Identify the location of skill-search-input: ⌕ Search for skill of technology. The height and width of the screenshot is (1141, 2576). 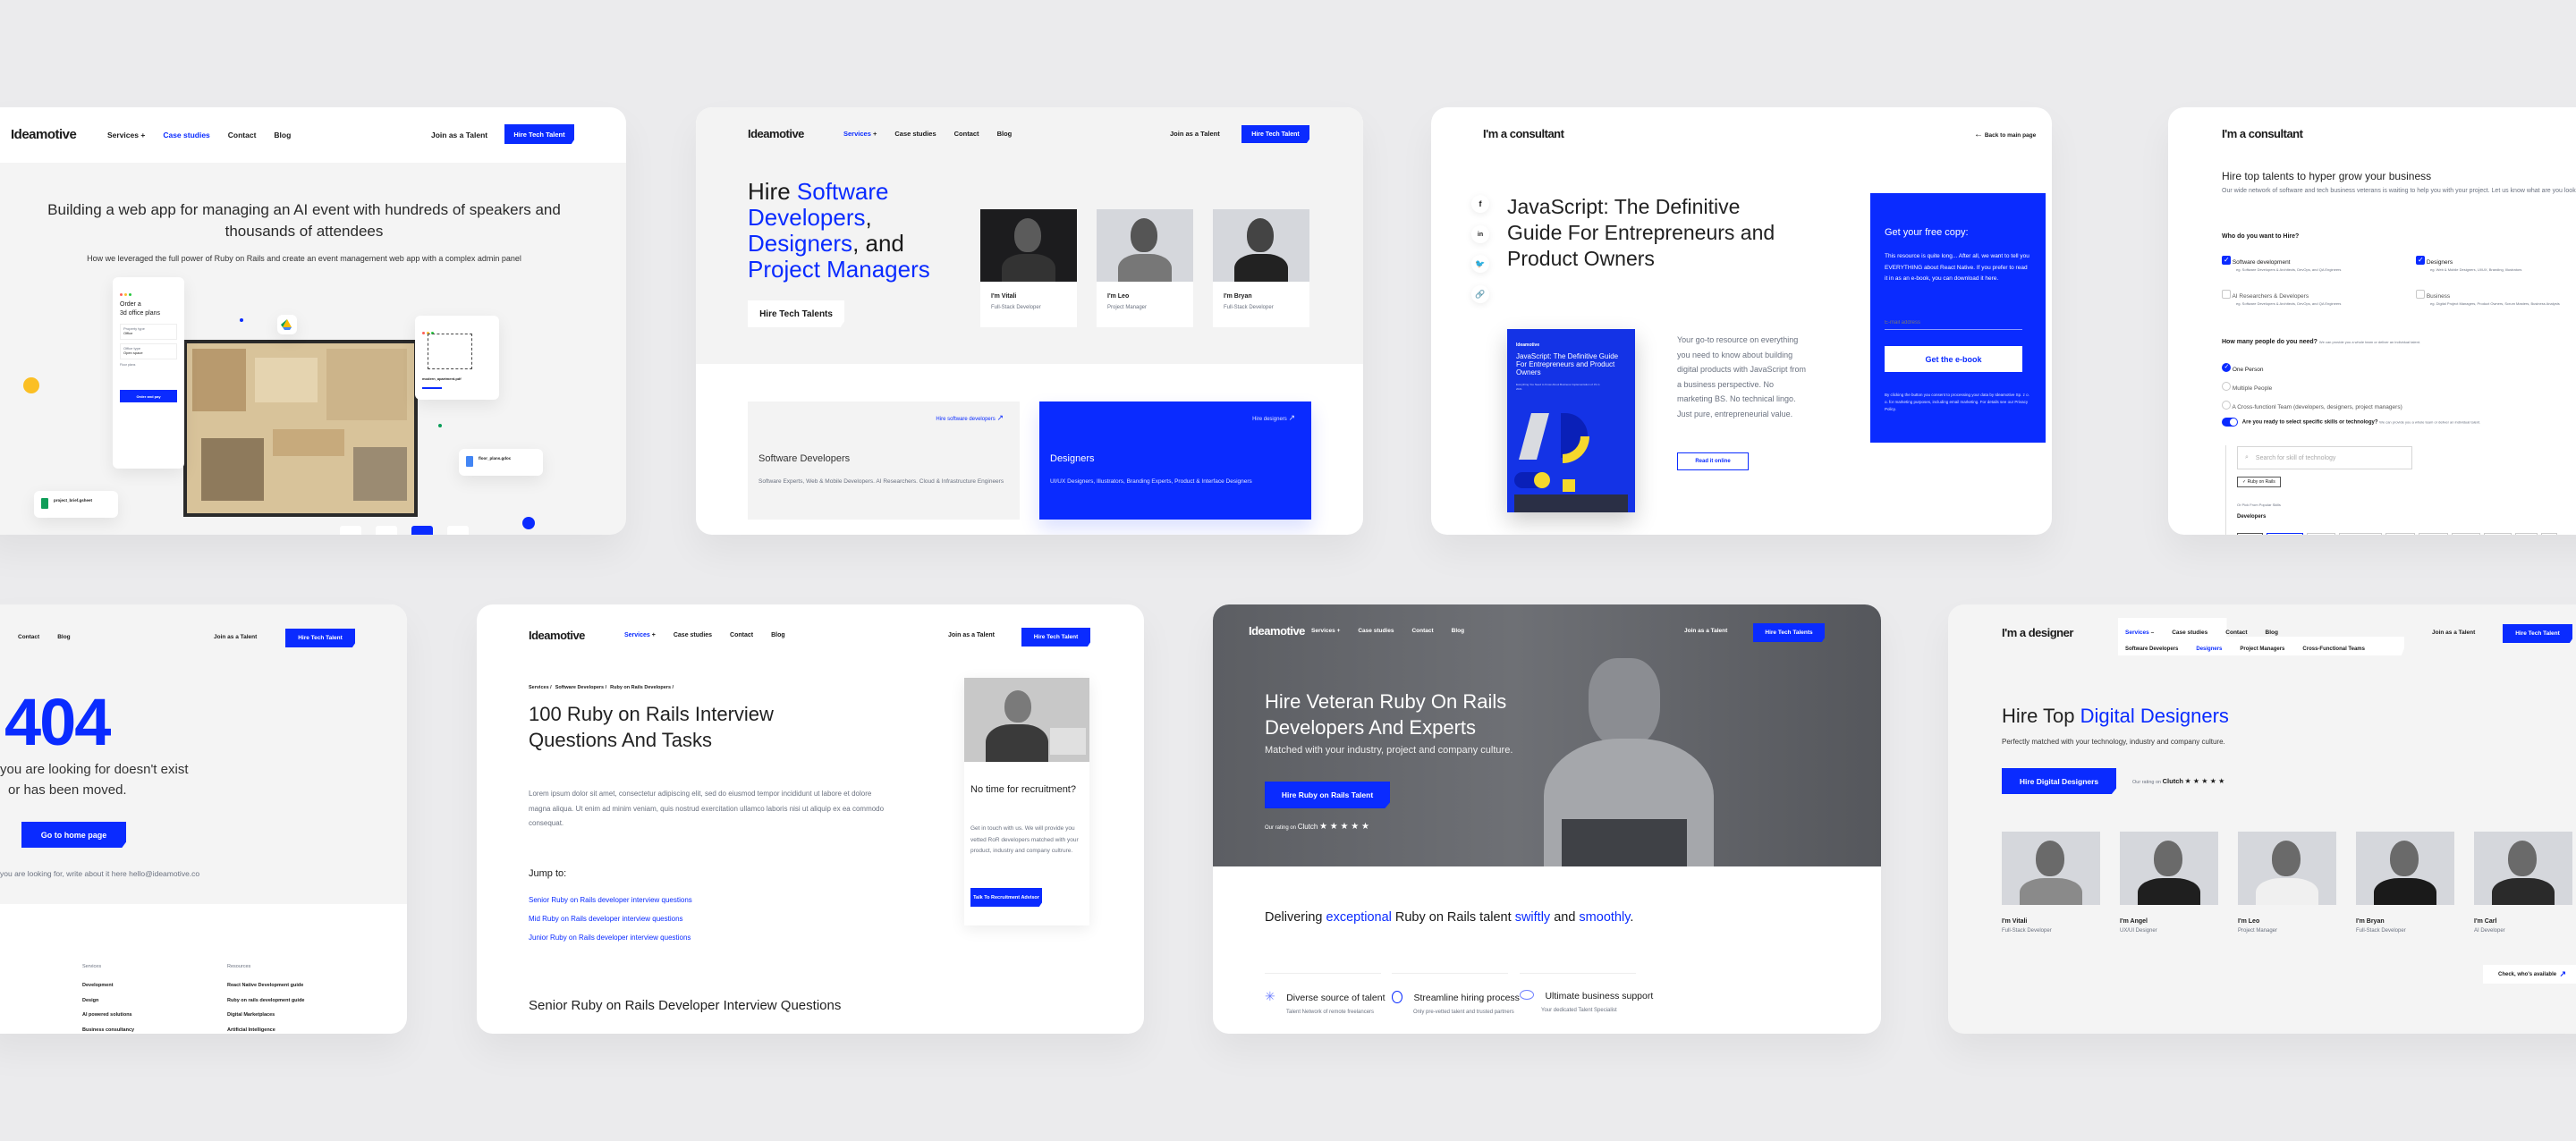
(2324, 457).